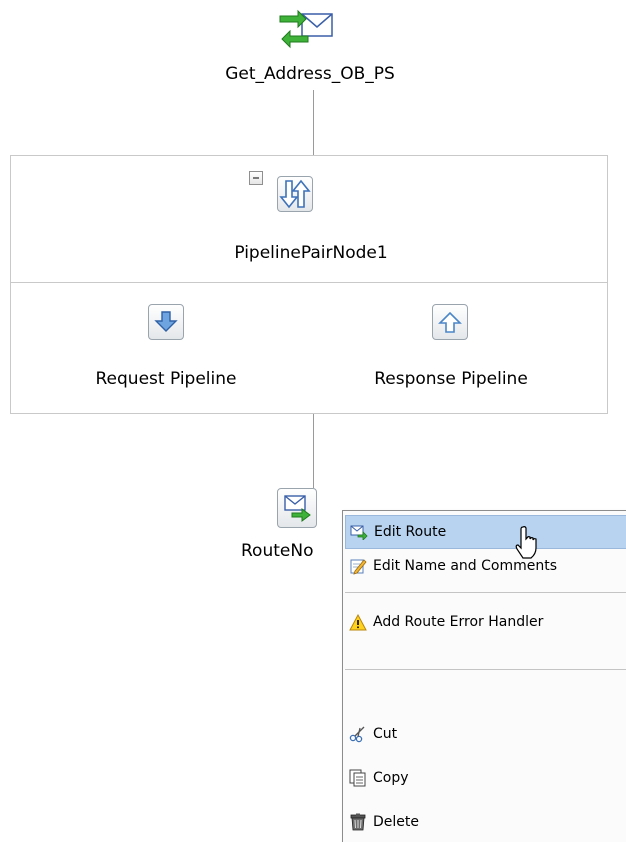 The image size is (626, 842). What do you see at coordinates (358, 734) in the screenshot?
I see `scissors-icon` at bounding box center [358, 734].